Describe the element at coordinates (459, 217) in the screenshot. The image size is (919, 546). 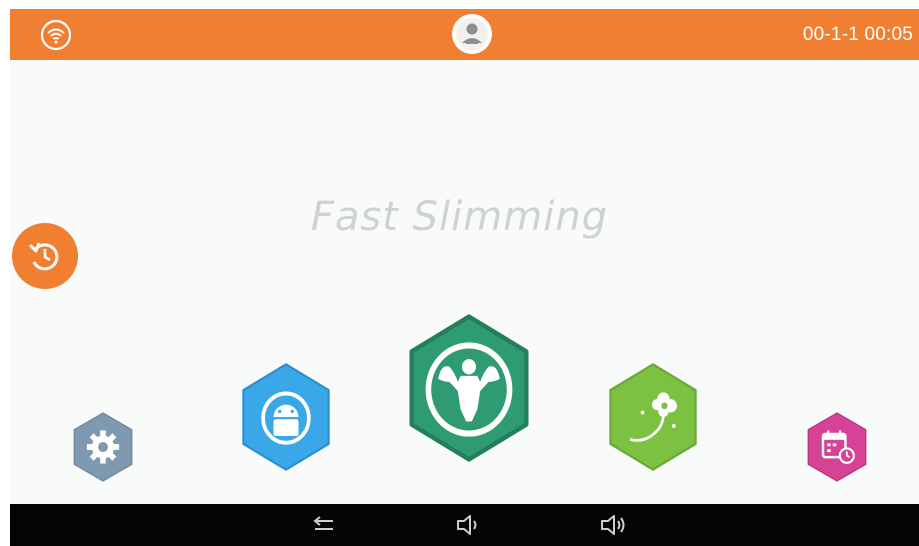
I see `page-title: Fast Slimming` at that location.